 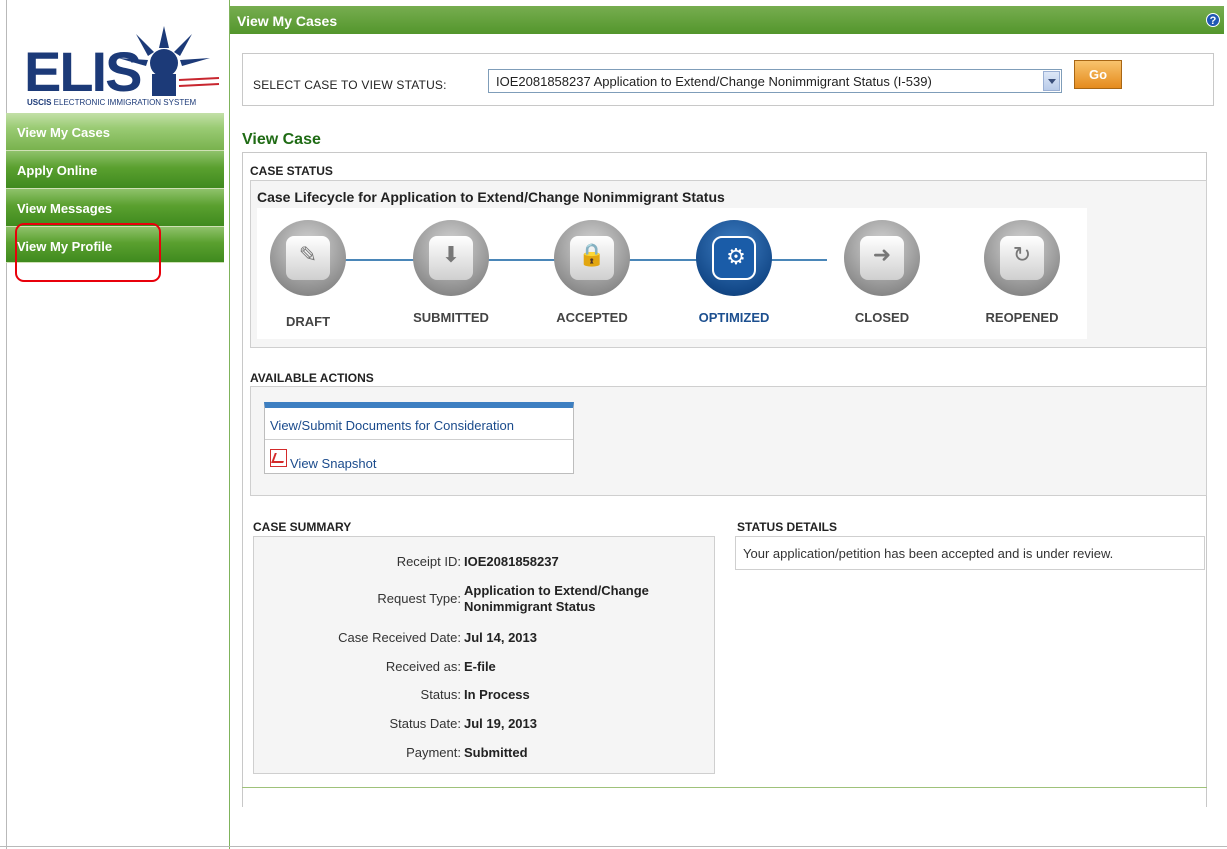 I want to click on status-details-heading: STATUS DETAILS, so click(x=787, y=527).